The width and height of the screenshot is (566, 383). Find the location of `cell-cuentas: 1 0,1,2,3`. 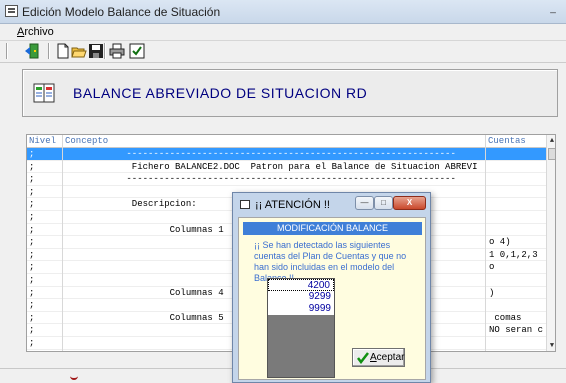

cell-cuentas: 1 0,1,2,3 is located at coordinates (513, 254).